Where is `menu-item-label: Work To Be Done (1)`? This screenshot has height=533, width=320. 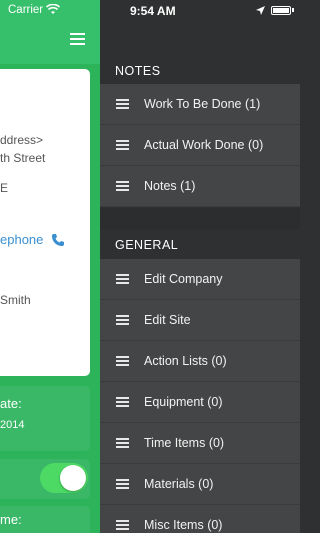 menu-item-label: Work To Be Done (1) is located at coordinates (202, 104).